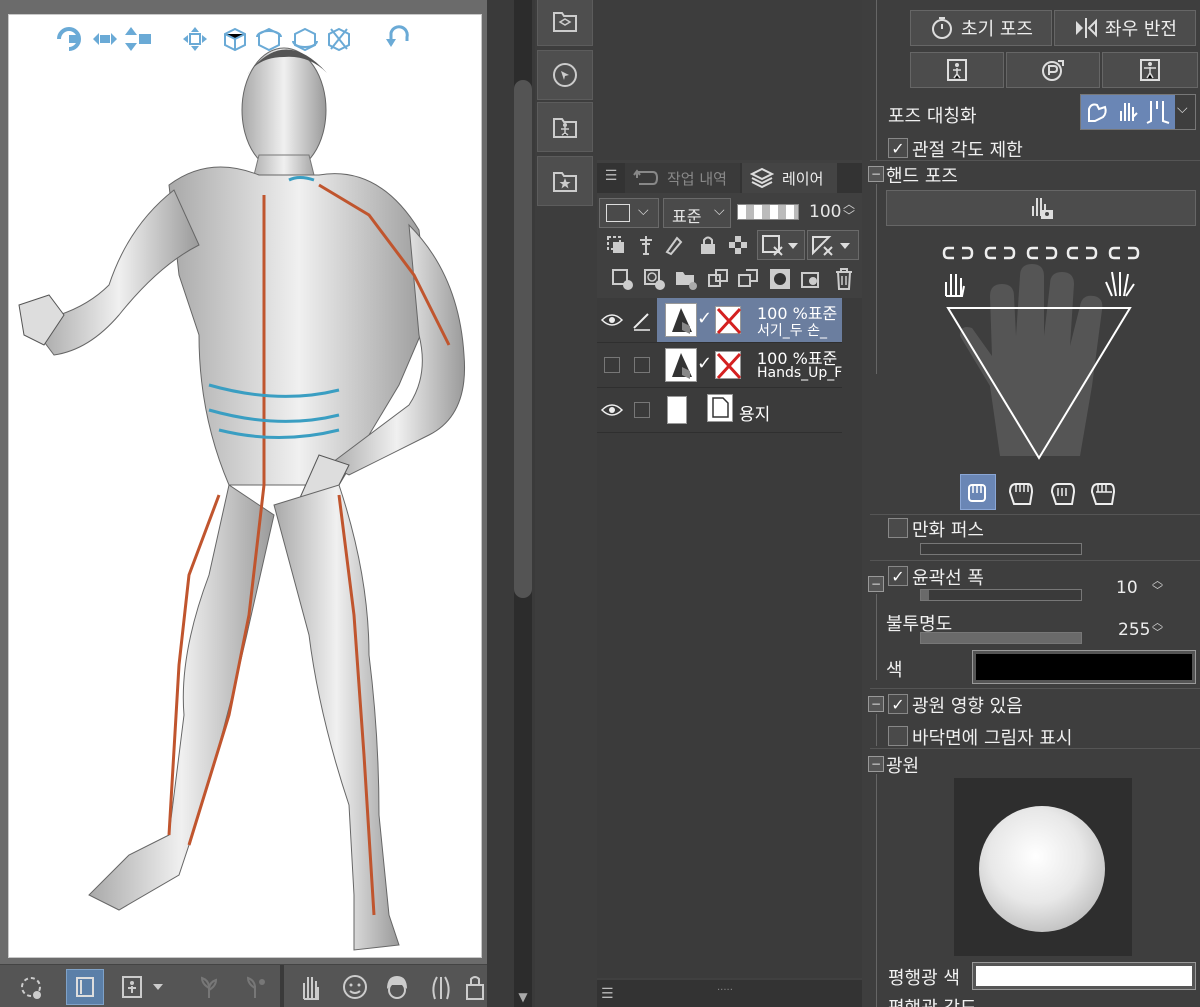 The image size is (1200, 1007). What do you see at coordinates (1001, 549) in the screenshot?
I see `manga-perspective-slider` at bounding box center [1001, 549].